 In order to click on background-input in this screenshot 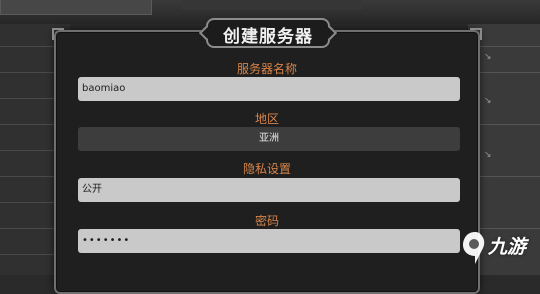, I will do `click(76, 7)`.